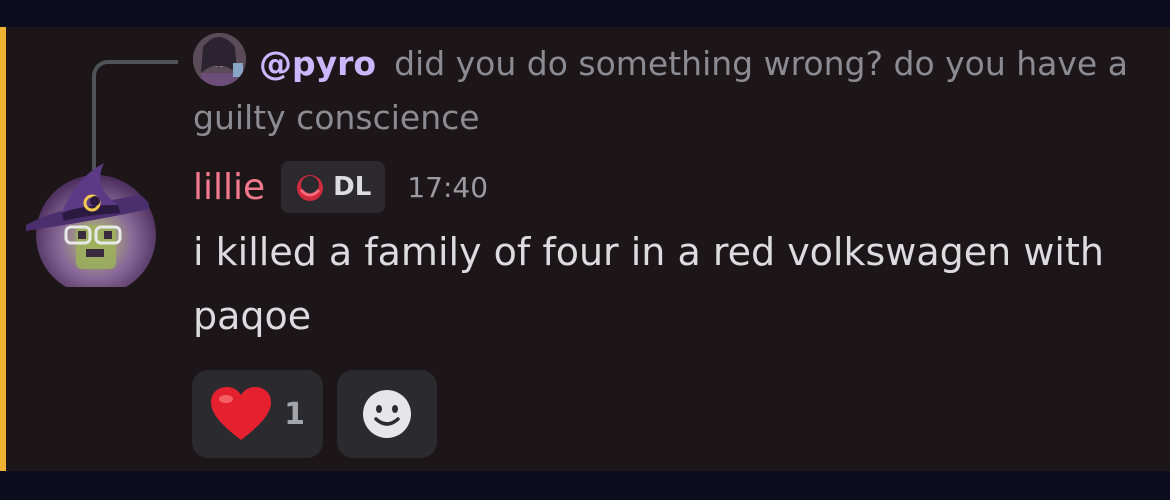 This screenshot has height=500, width=1170. Describe the element at coordinates (135, 115) in the screenshot. I see `reply-spine` at that location.